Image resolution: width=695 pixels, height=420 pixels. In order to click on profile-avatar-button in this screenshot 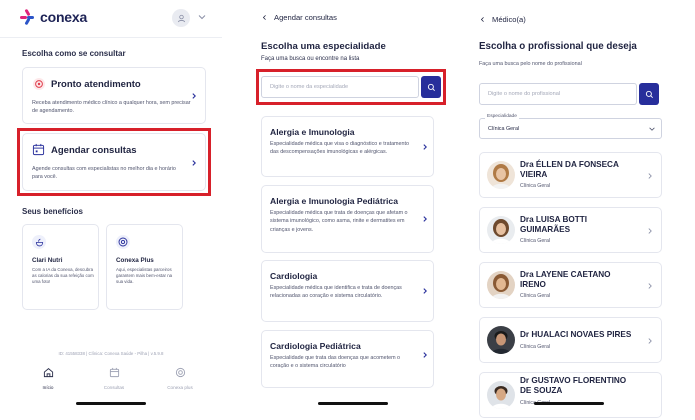, I will do `click(181, 18)`.